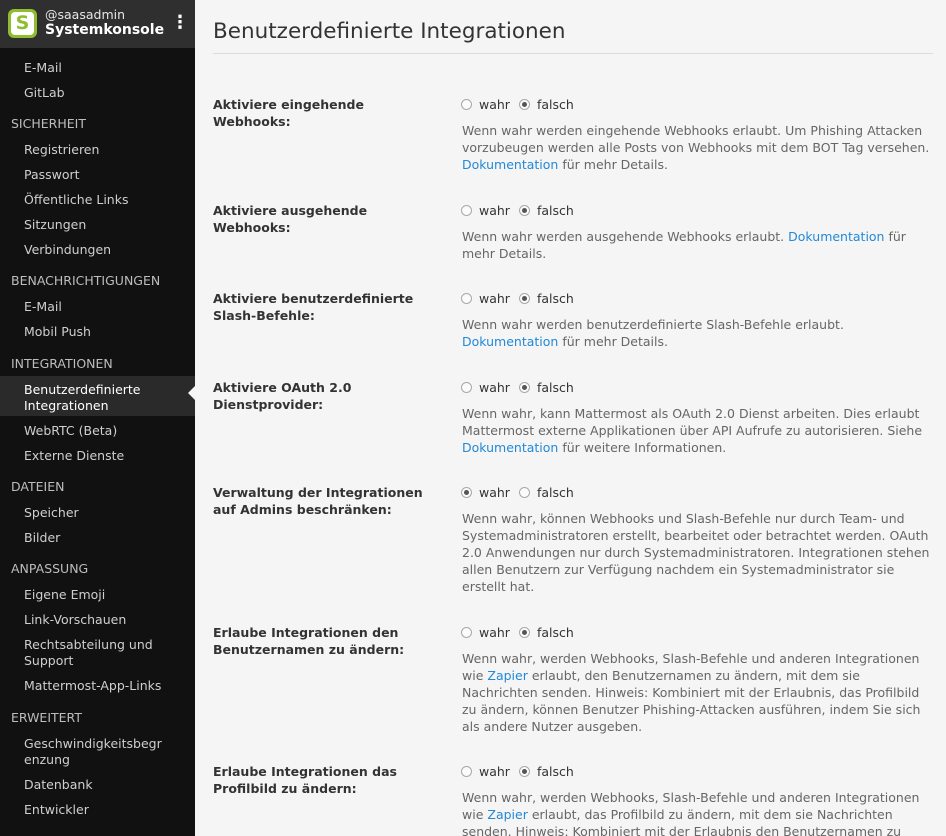 This screenshot has height=836, width=946. I want to click on sidebar-section-customization: ANPASSUNG, so click(50, 568).